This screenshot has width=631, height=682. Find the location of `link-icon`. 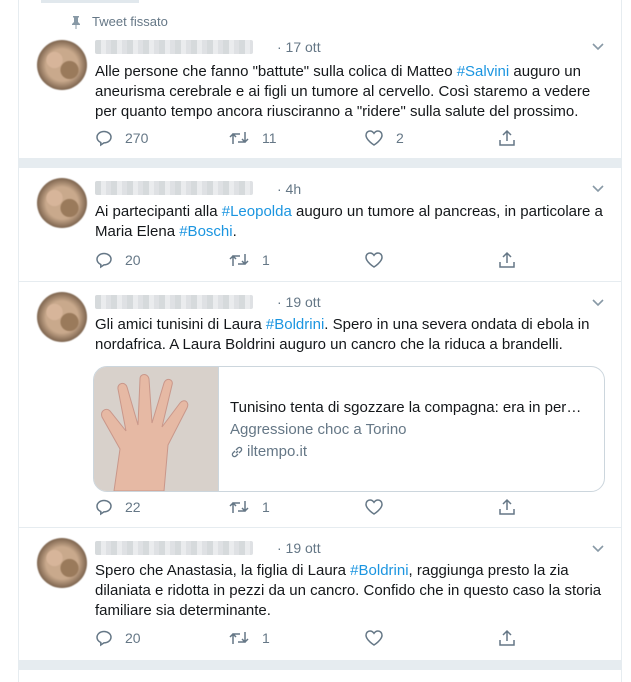

link-icon is located at coordinates (237, 451).